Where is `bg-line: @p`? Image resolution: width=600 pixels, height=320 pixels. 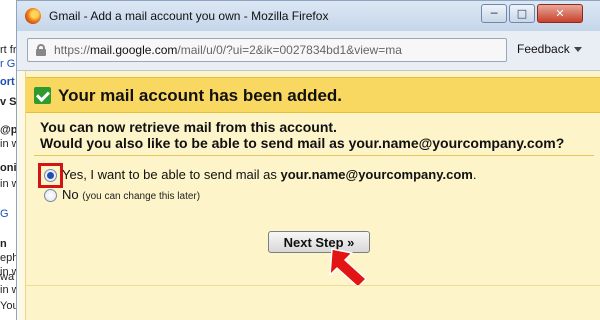 bg-line: @p is located at coordinates (9, 130).